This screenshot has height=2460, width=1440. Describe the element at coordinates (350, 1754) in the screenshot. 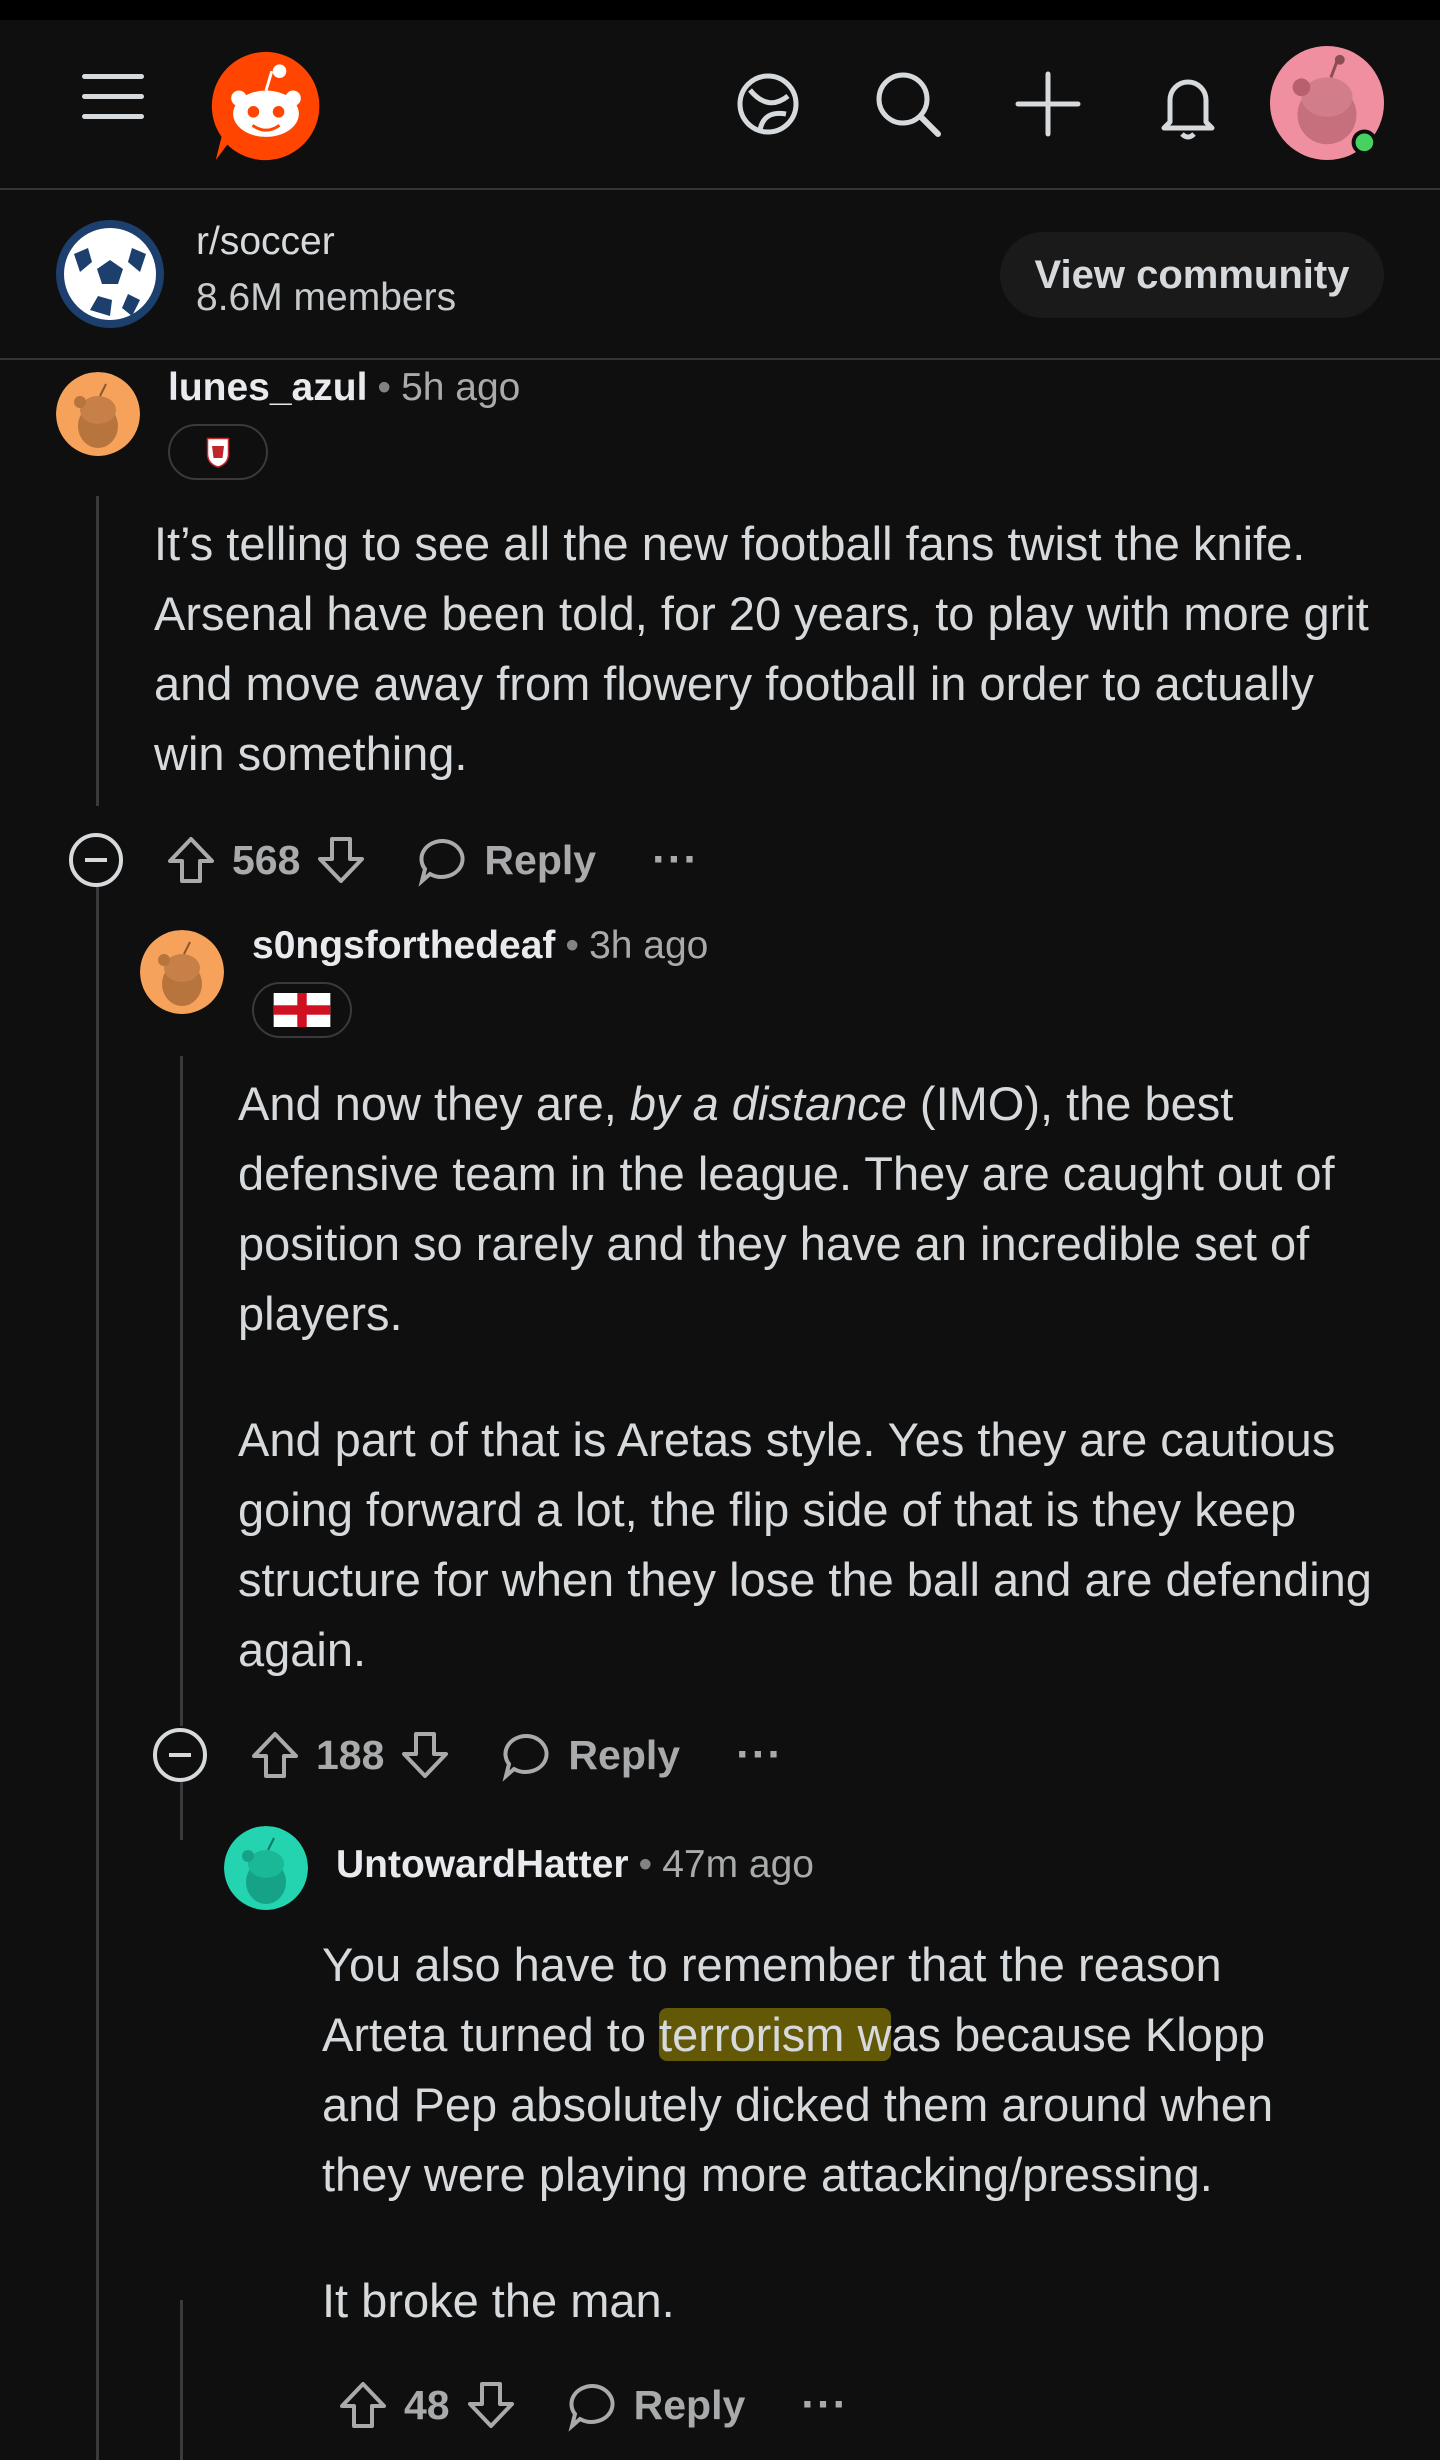

I see `vote-count: 188` at that location.